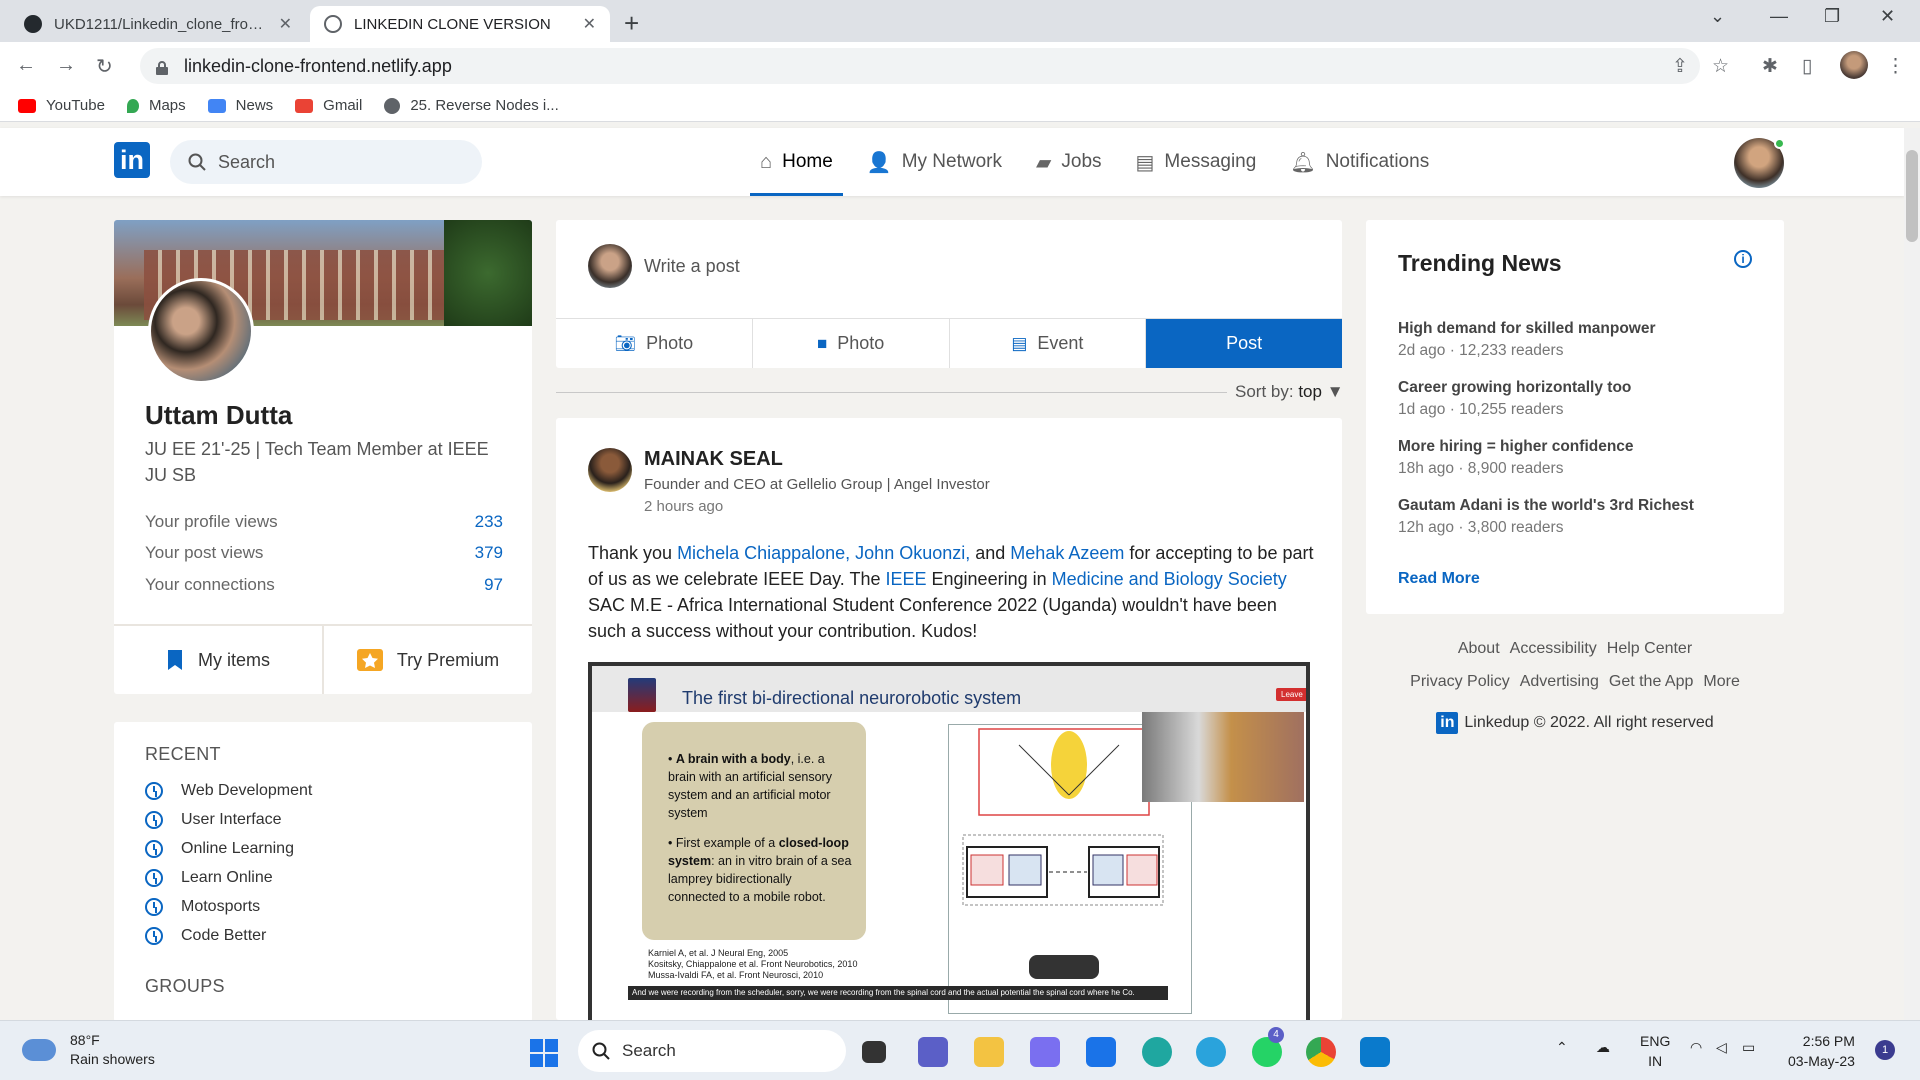 This screenshot has height=1080, width=1920. I want to click on try-premium-button: Try Premium, so click(427, 660).